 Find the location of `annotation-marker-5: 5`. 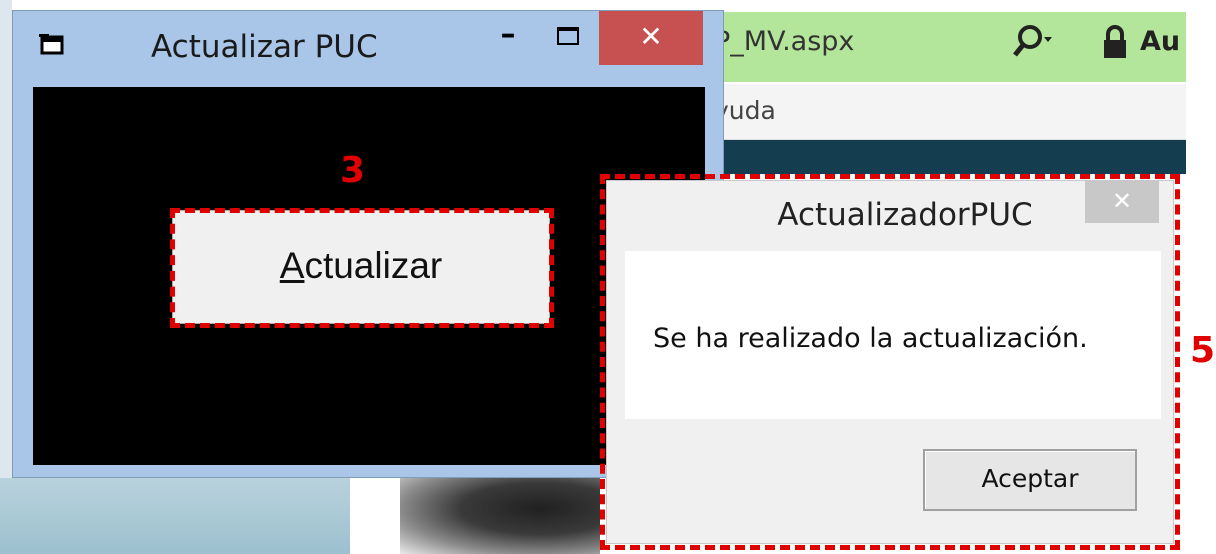

annotation-marker-5: 5 is located at coordinates (1203, 350).